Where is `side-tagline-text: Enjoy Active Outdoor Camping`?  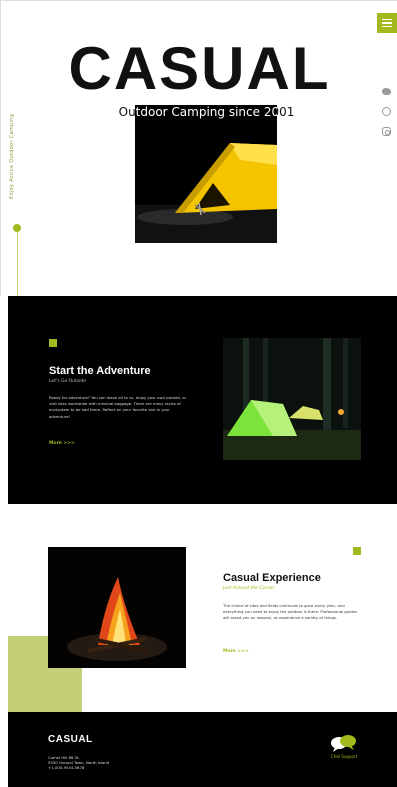 side-tagline-text: Enjoy Active Outdoor Camping is located at coordinates (12, 156).